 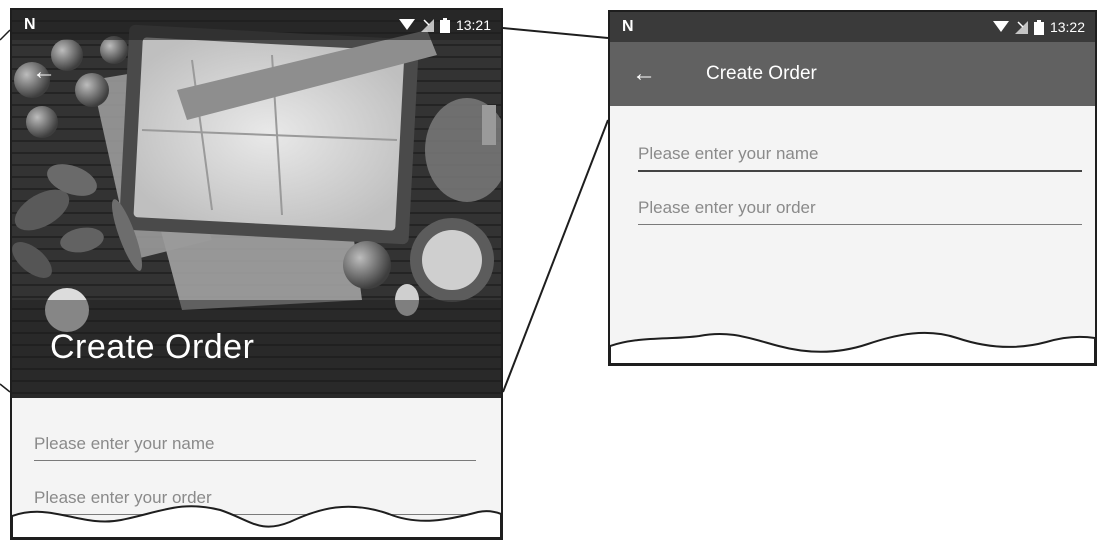 What do you see at coordinates (256, 25) in the screenshot?
I see `status-bar: N 13:21` at bounding box center [256, 25].